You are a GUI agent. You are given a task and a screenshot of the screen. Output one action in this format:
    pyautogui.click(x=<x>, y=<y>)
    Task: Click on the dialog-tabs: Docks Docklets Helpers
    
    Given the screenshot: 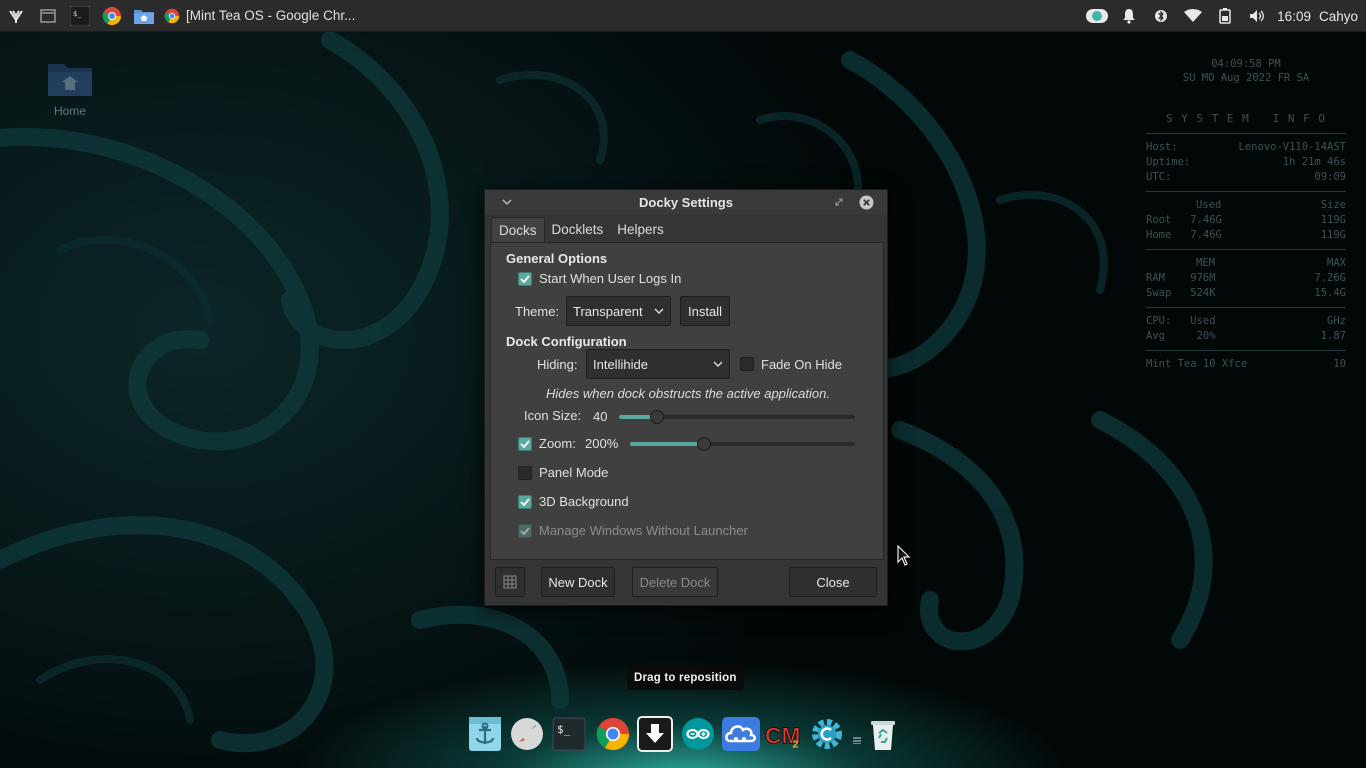 What is the action you would take?
    pyautogui.click(x=581, y=230)
    